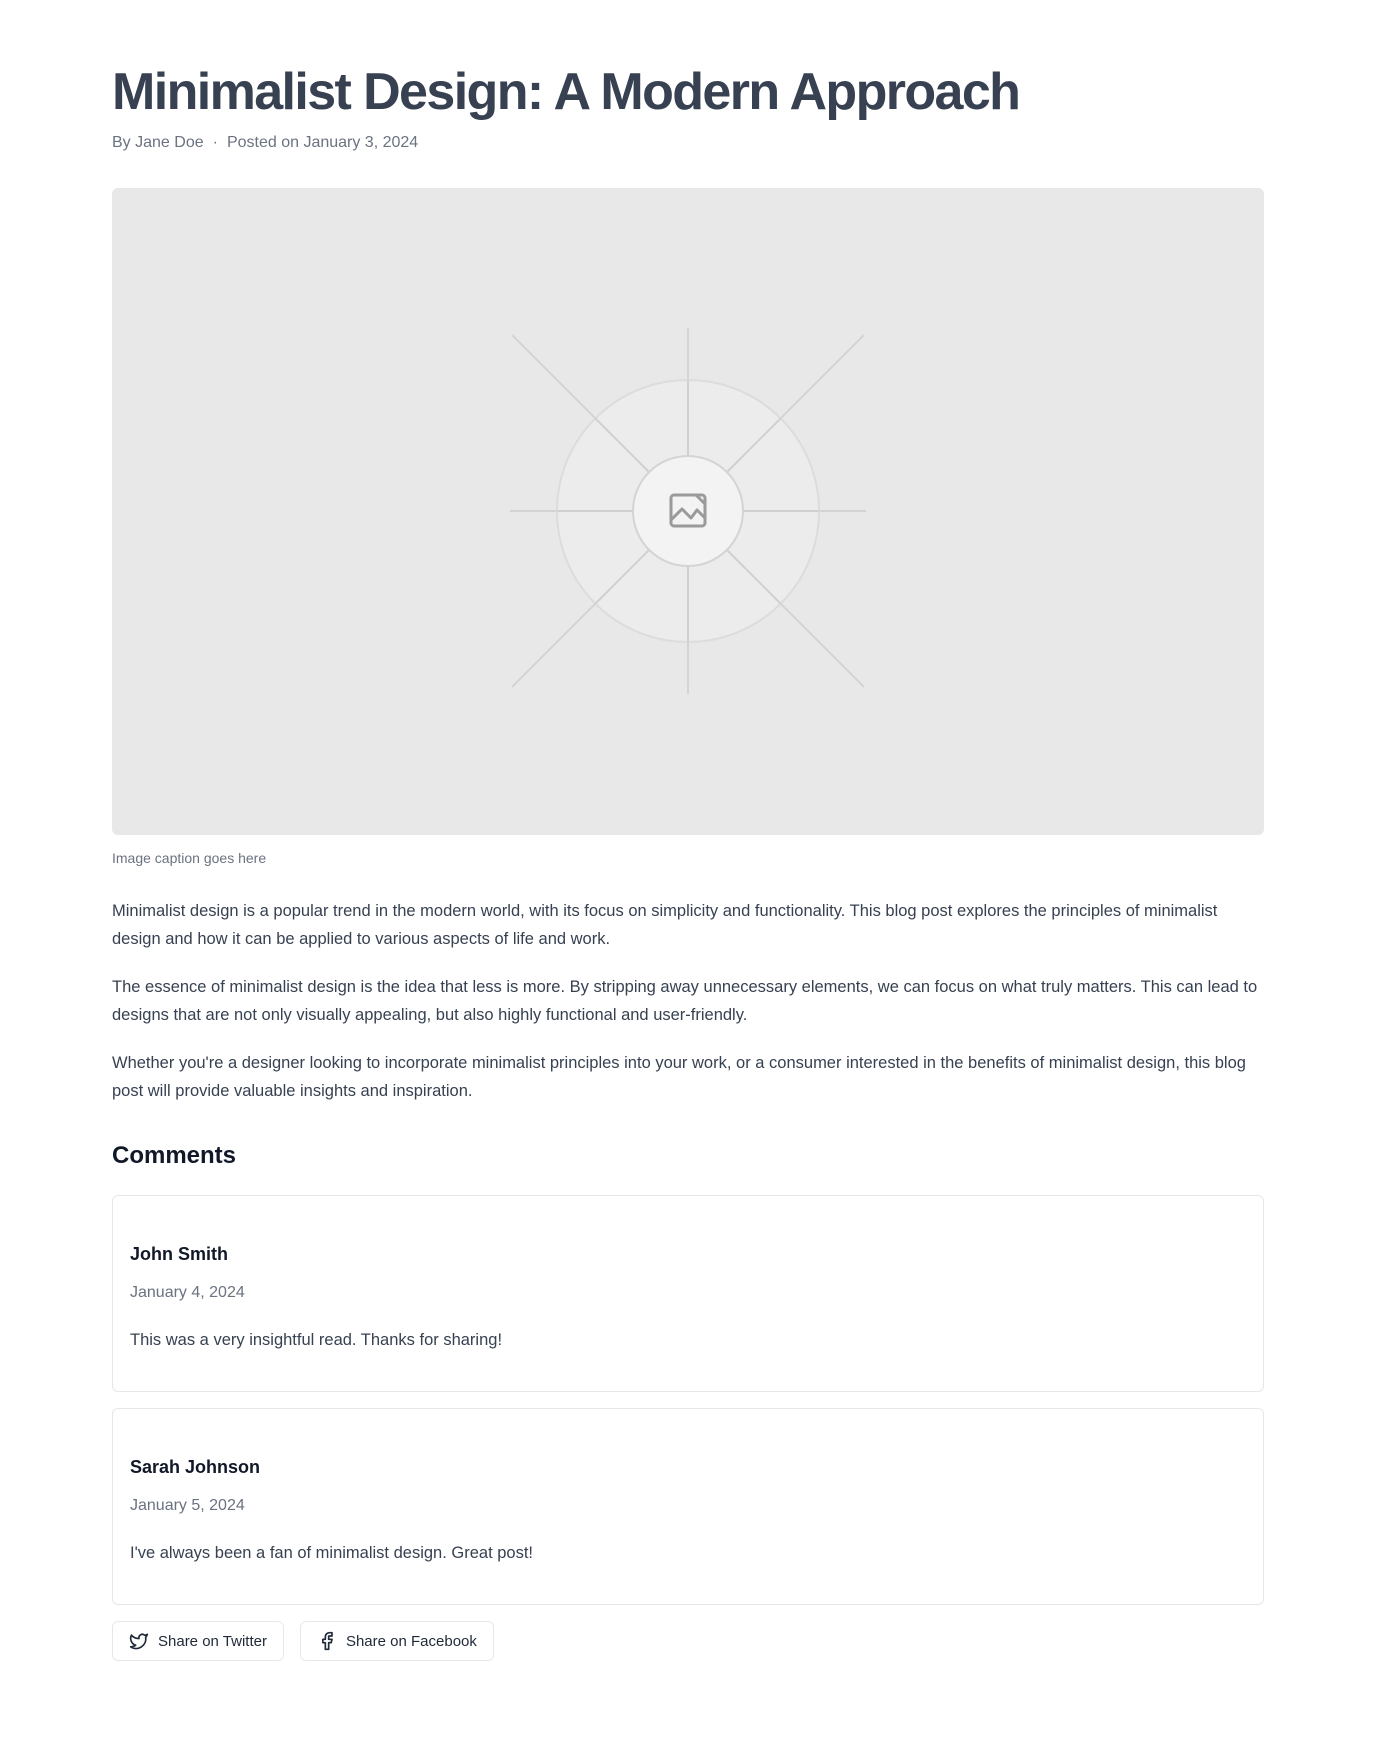  Describe the element at coordinates (189, 858) in the screenshot. I see `image-caption: Image caption goes here` at that location.